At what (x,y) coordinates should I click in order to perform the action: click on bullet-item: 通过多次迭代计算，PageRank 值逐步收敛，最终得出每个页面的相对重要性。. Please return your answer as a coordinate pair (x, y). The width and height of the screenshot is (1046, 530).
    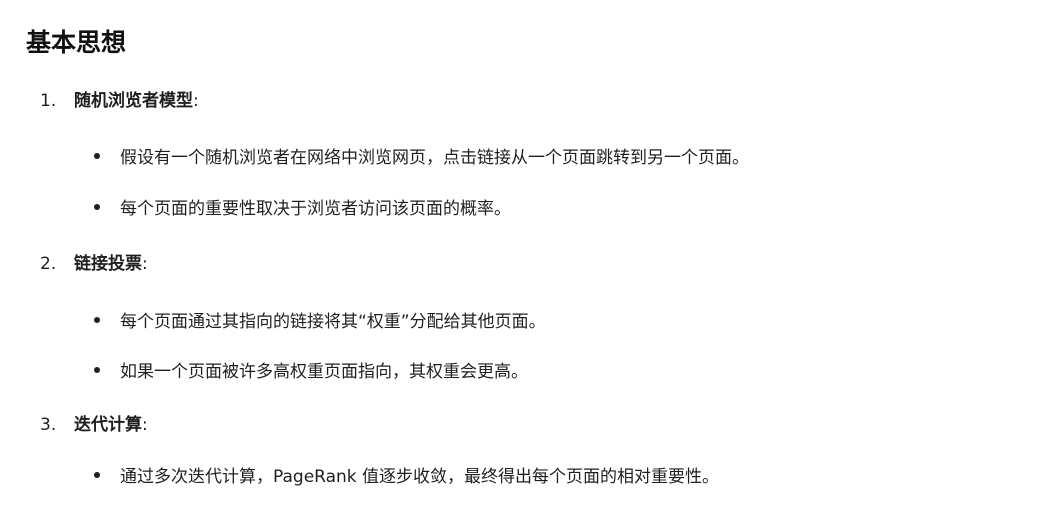
    Looking at the image, I should click on (406, 477).